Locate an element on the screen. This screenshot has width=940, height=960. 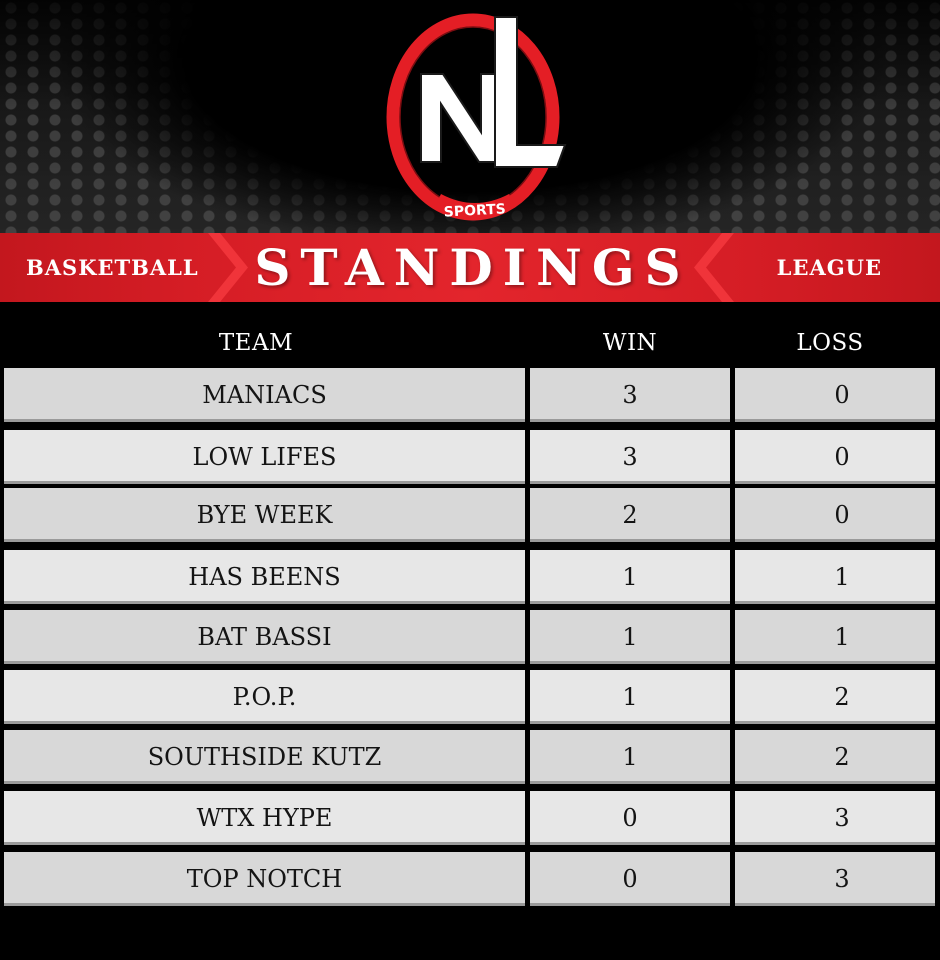
league-label: LEAGUE is located at coordinates (829, 267).